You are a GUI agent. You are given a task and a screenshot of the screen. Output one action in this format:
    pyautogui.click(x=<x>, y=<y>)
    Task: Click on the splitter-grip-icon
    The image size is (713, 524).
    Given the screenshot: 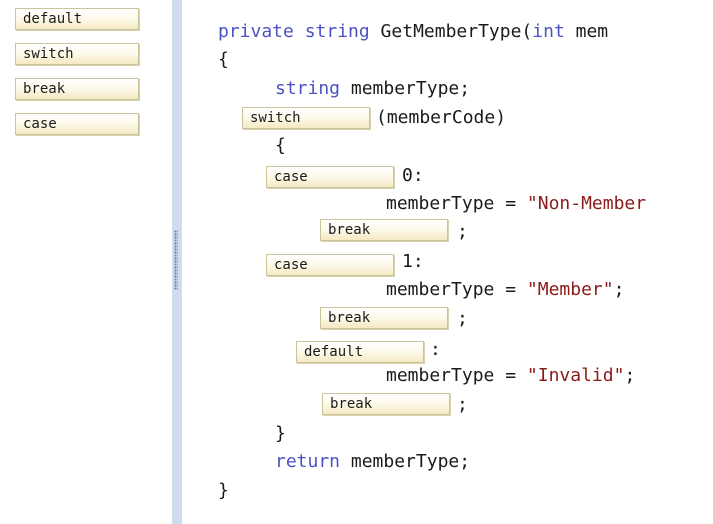 What is the action you would take?
    pyautogui.click(x=176, y=260)
    